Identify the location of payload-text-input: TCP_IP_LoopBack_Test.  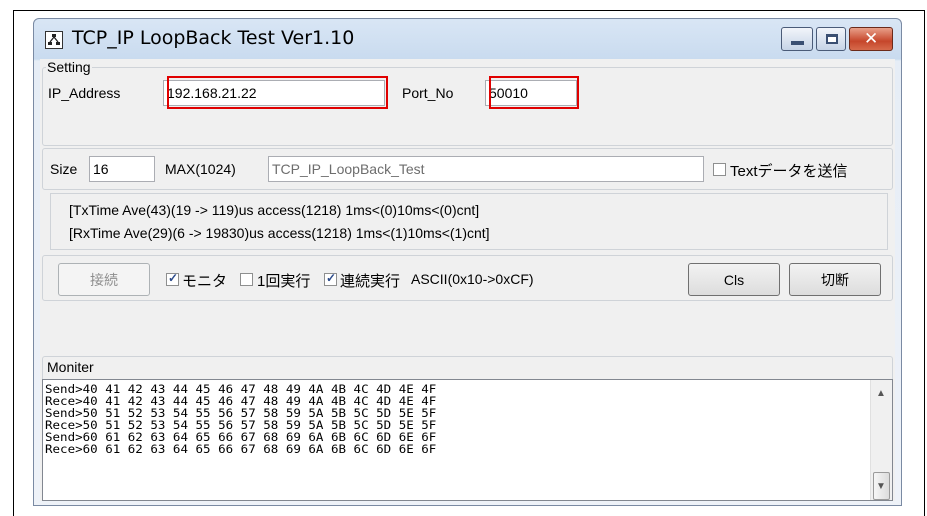
(486, 169).